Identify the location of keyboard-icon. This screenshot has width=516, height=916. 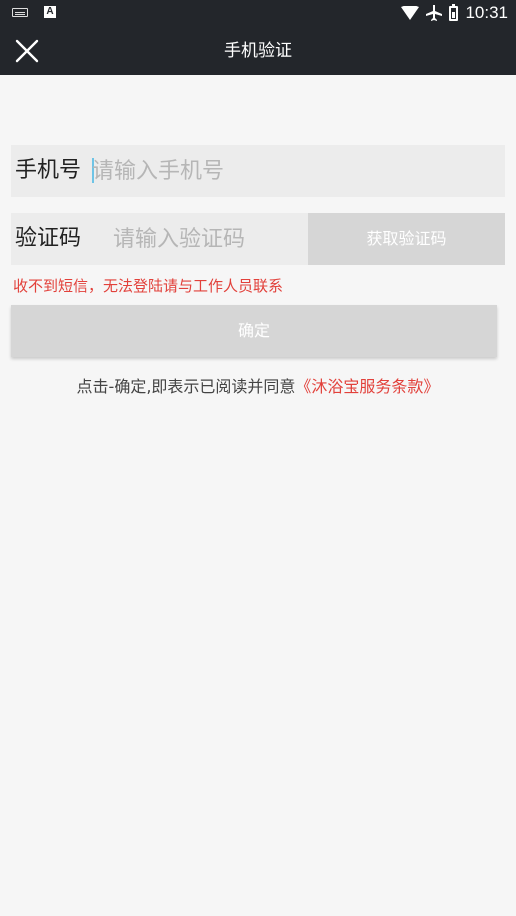
(20, 12).